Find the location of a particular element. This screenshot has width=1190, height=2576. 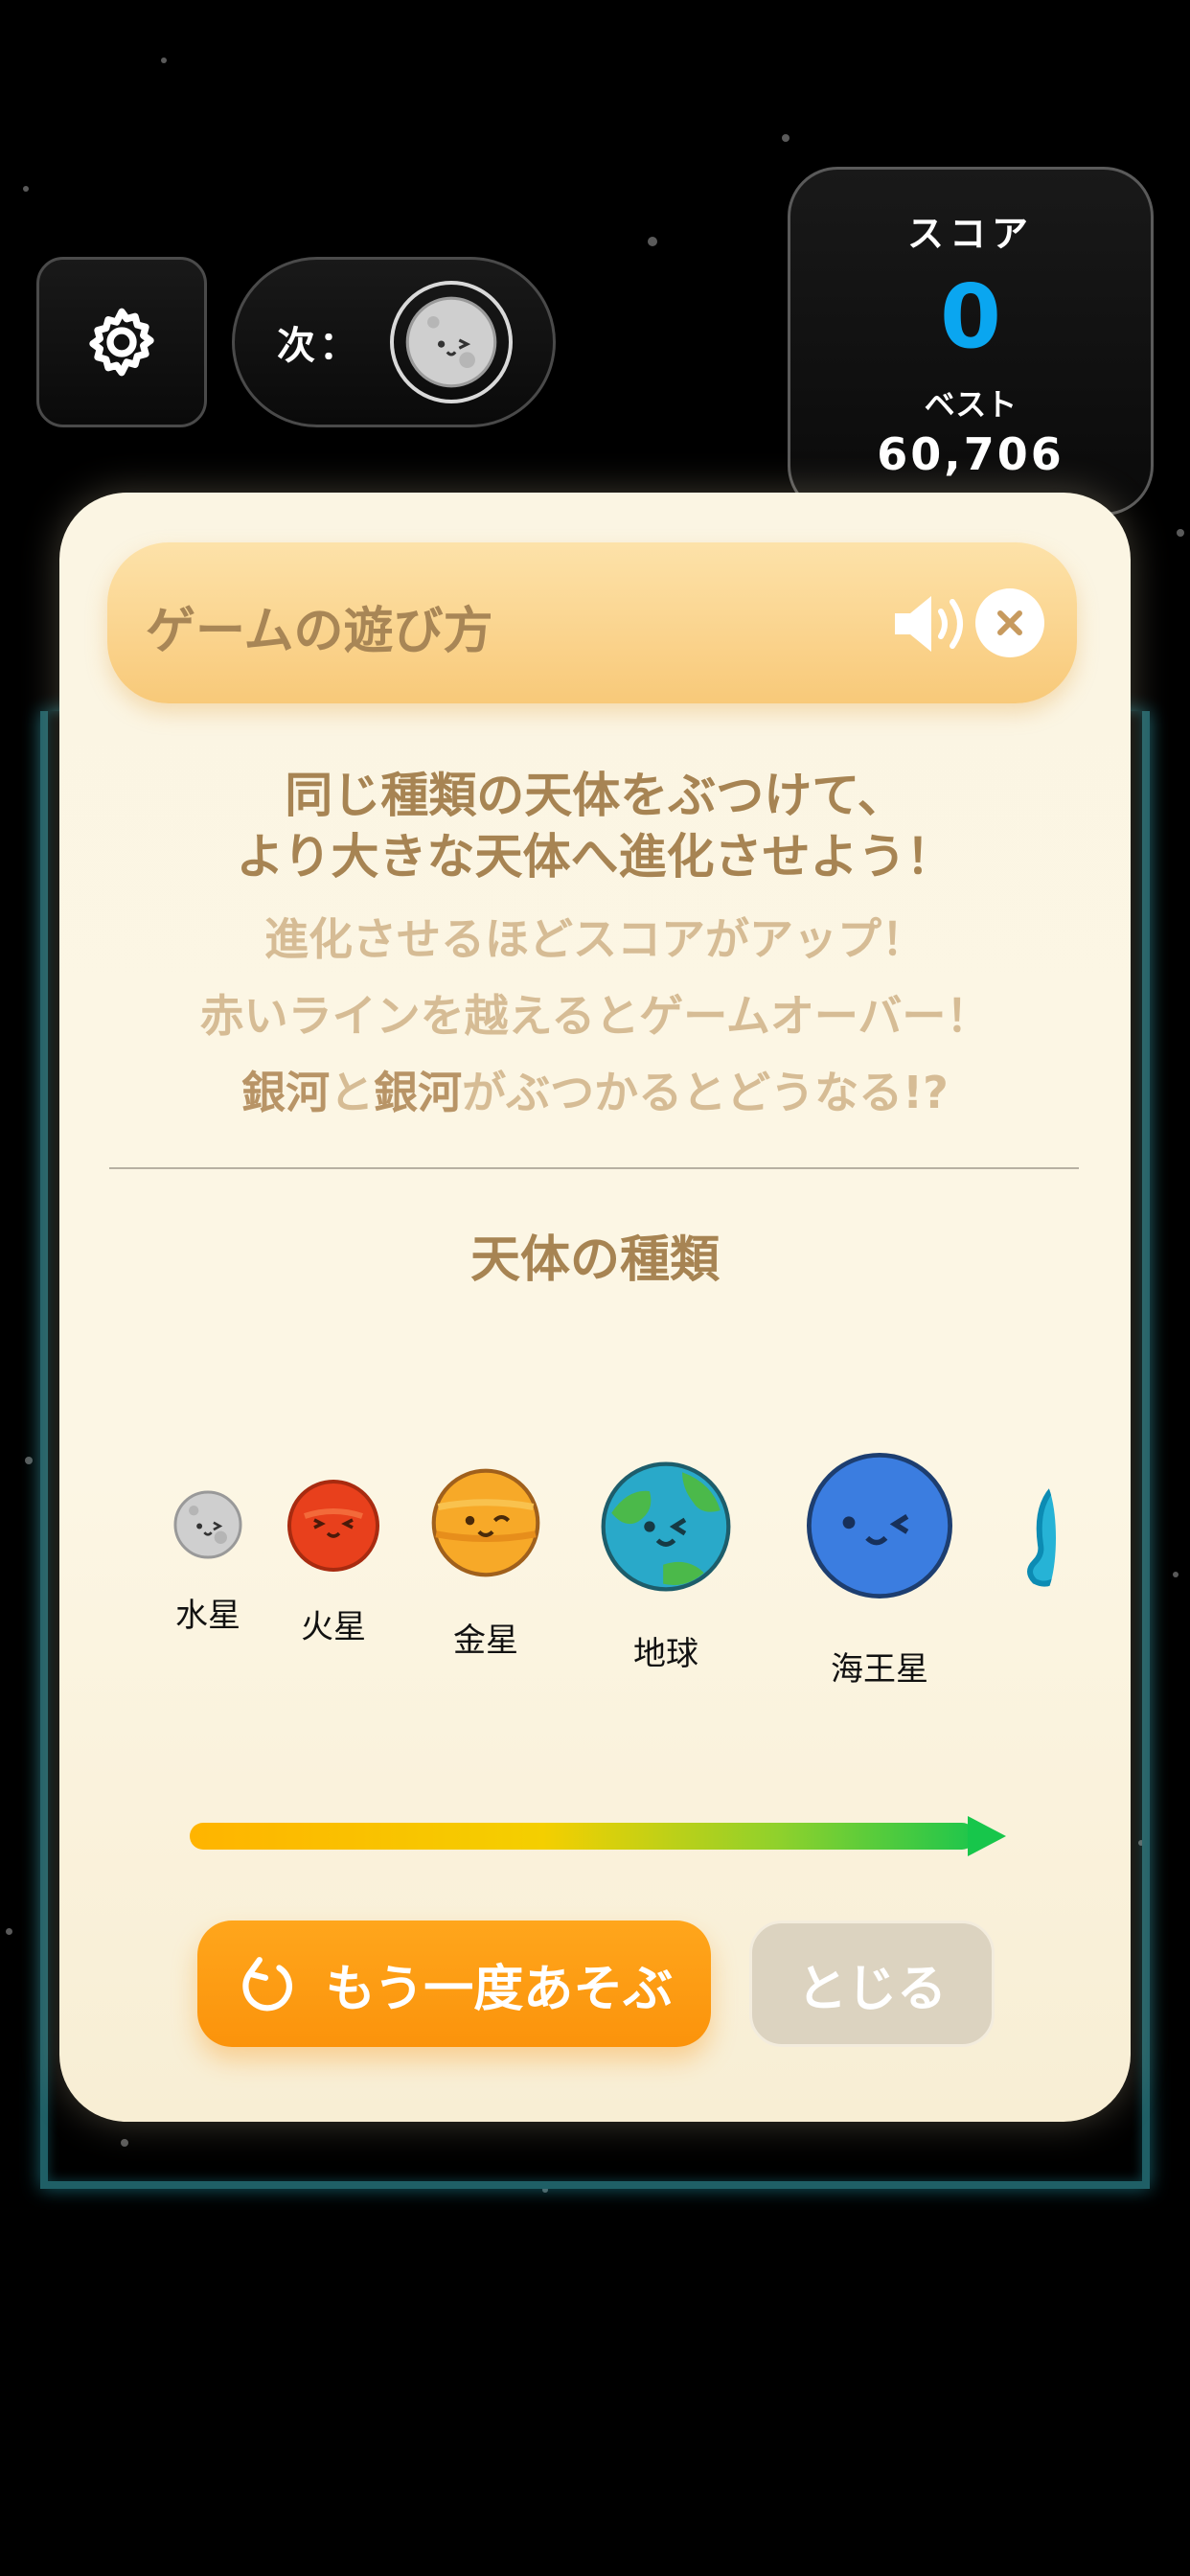

desc-line-2: より大きな天体へ進化させよう！ is located at coordinates (595, 857).